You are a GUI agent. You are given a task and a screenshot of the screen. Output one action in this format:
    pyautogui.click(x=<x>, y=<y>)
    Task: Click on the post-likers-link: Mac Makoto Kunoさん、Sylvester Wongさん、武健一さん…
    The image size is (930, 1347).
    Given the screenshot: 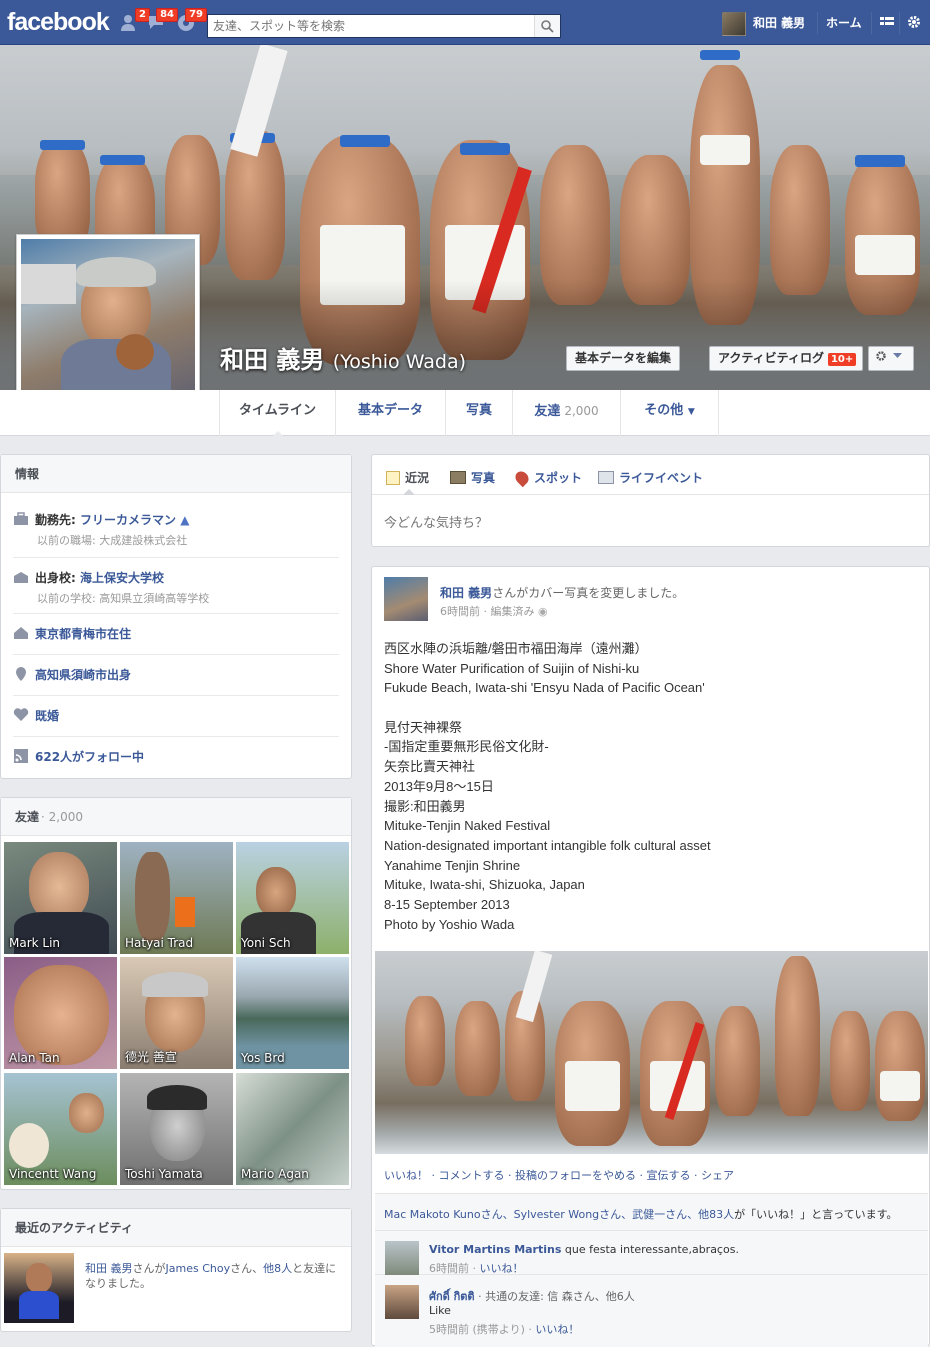 What is the action you would take?
    pyautogui.click(x=559, y=1214)
    